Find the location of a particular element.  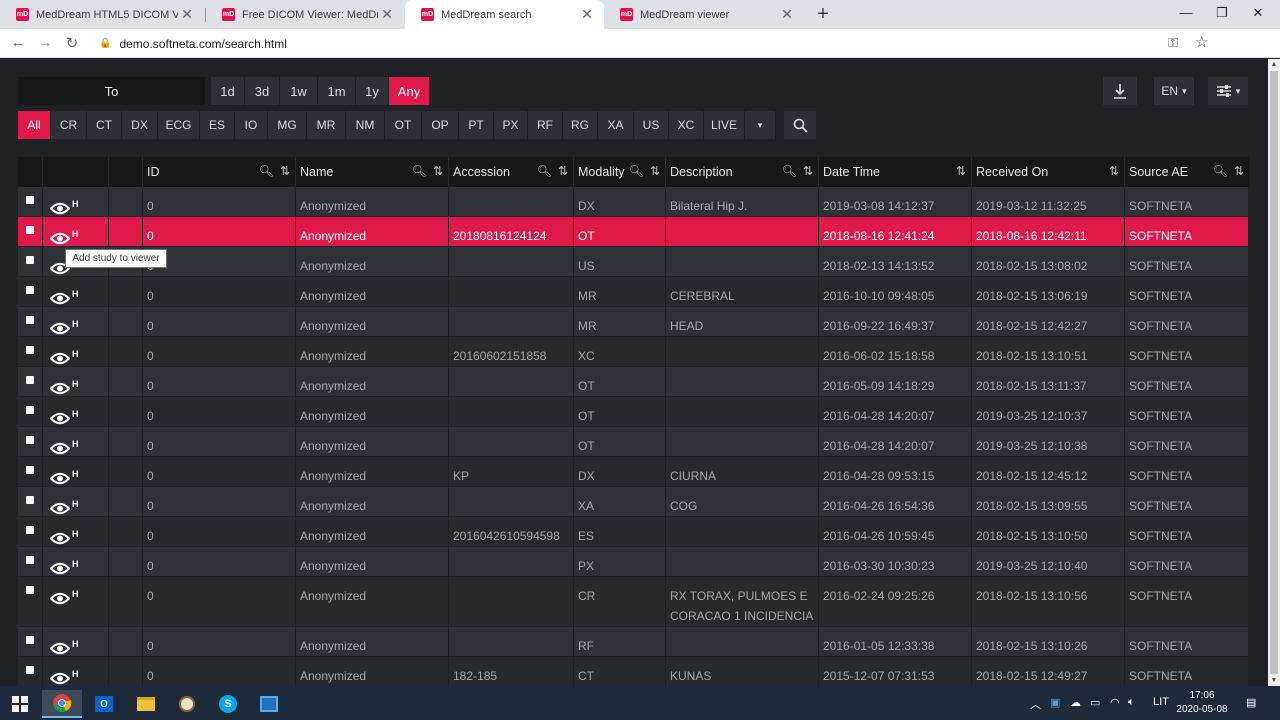

modality-live-button: LIVE is located at coordinates (724, 125).